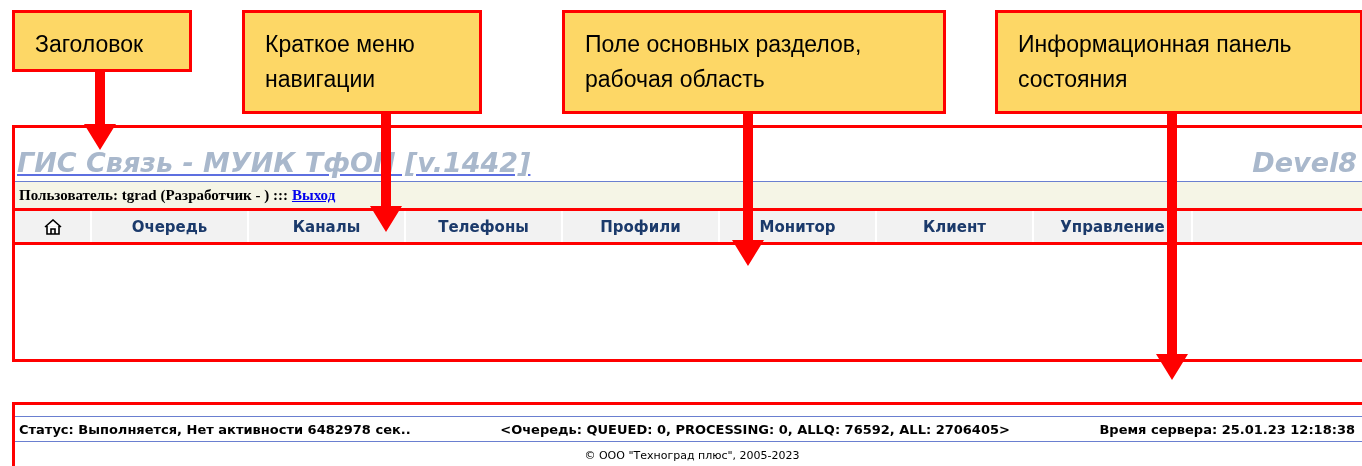 The image size is (1362, 466). I want to click on nav-tab: Управление, so click(1112, 226).